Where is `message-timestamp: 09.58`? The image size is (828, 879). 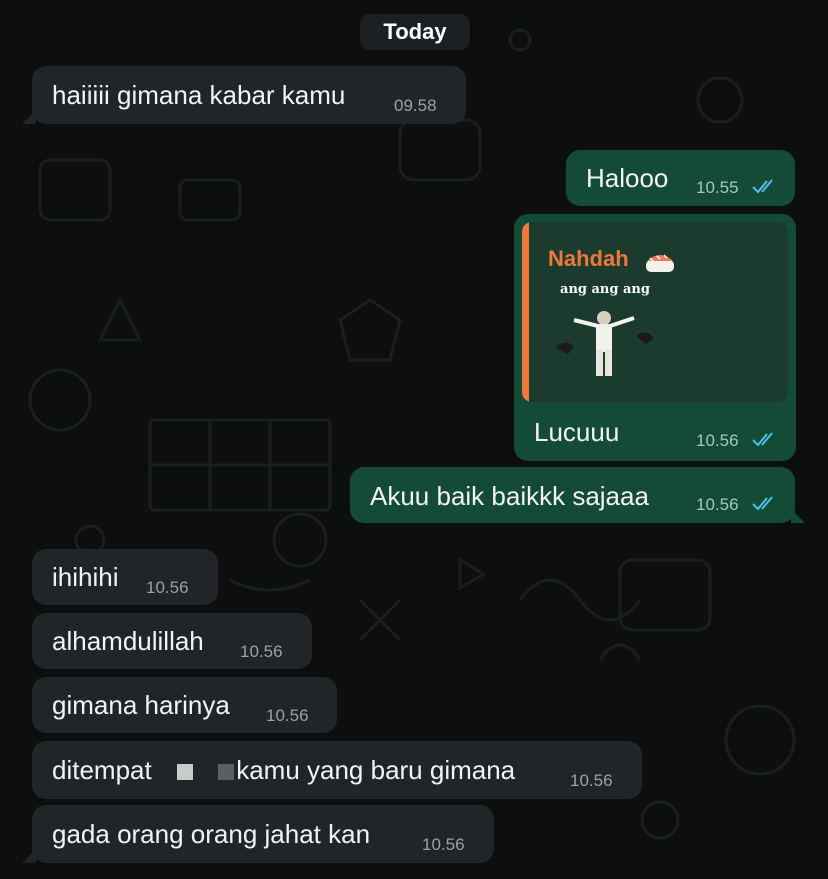 message-timestamp: 09.58 is located at coordinates (415, 105).